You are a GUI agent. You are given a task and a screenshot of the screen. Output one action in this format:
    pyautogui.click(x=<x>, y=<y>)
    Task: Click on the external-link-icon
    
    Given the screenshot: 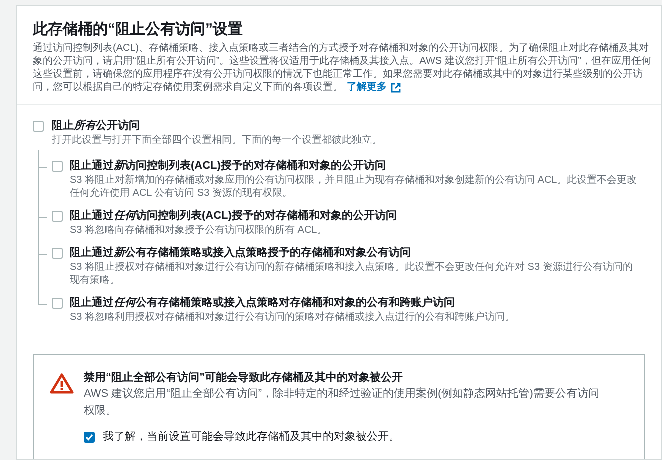 What is the action you would take?
    pyautogui.click(x=396, y=87)
    